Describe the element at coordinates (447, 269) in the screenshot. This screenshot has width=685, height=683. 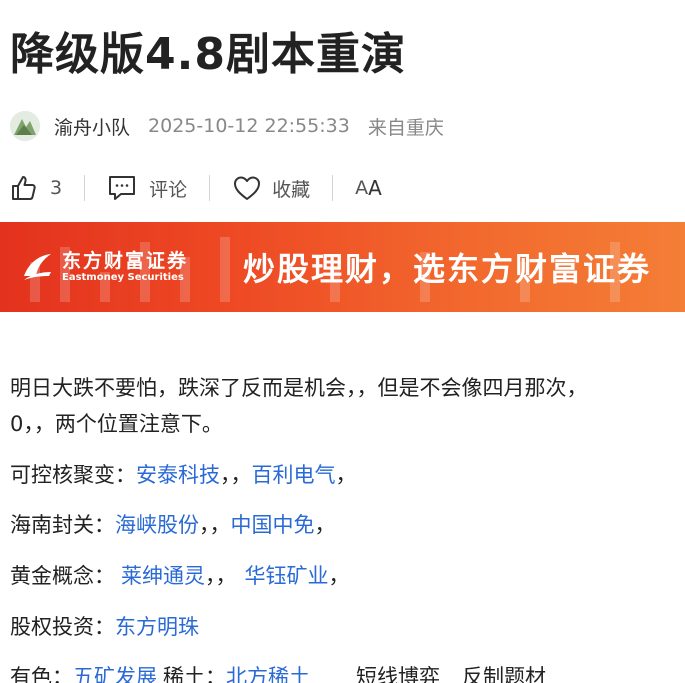
I see `banner-slogan: 炒股理财，选东方财富证券` at that location.